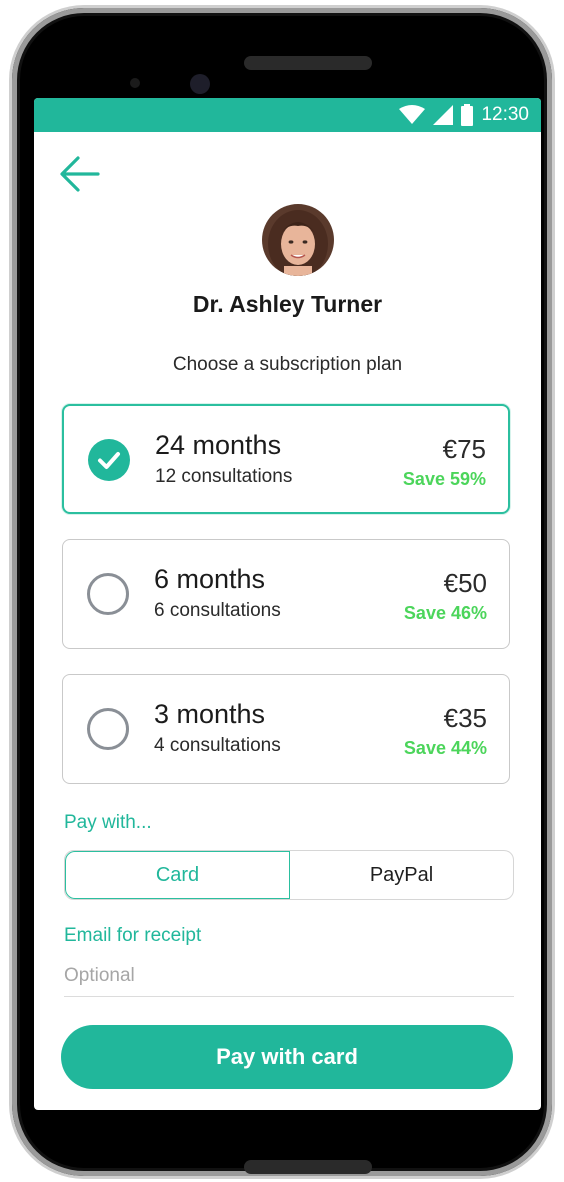 The image size is (564, 1182). I want to click on page-subtitle: Choose a subscription plan, so click(287, 364).